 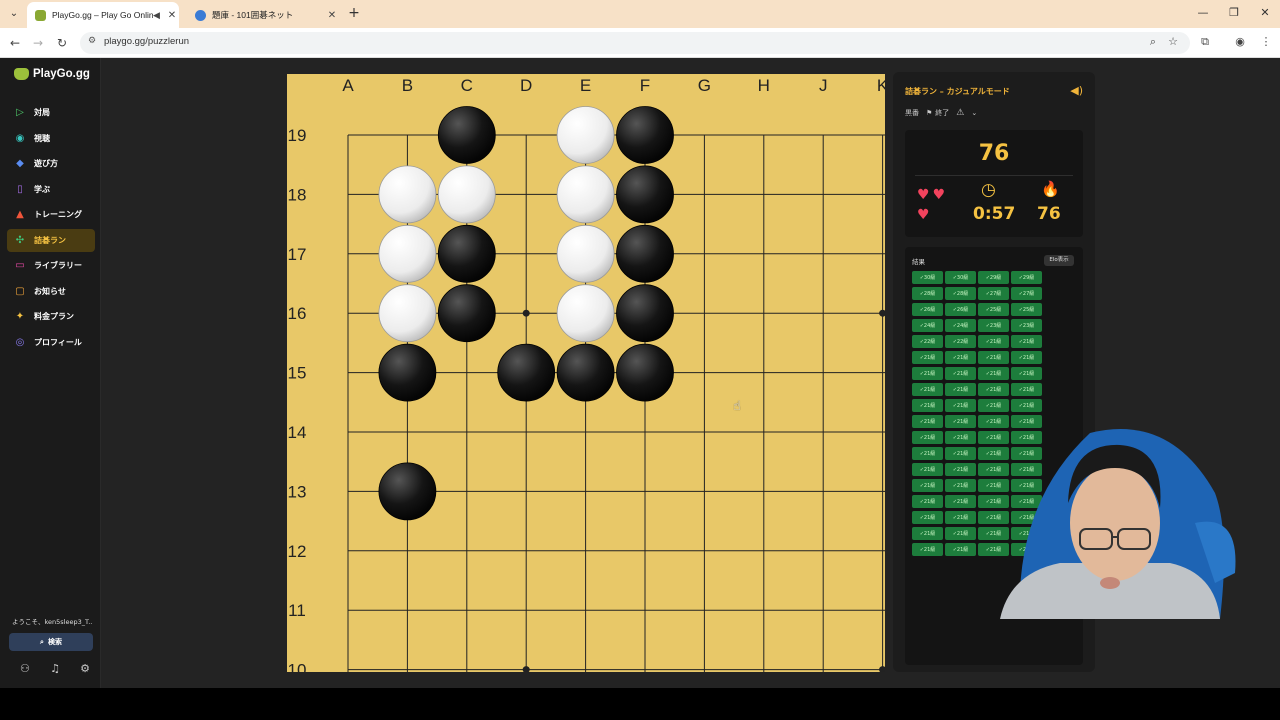 What do you see at coordinates (995, 294) in the screenshot?
I see `result-rank: 27級` at bounding box center [995, 294].